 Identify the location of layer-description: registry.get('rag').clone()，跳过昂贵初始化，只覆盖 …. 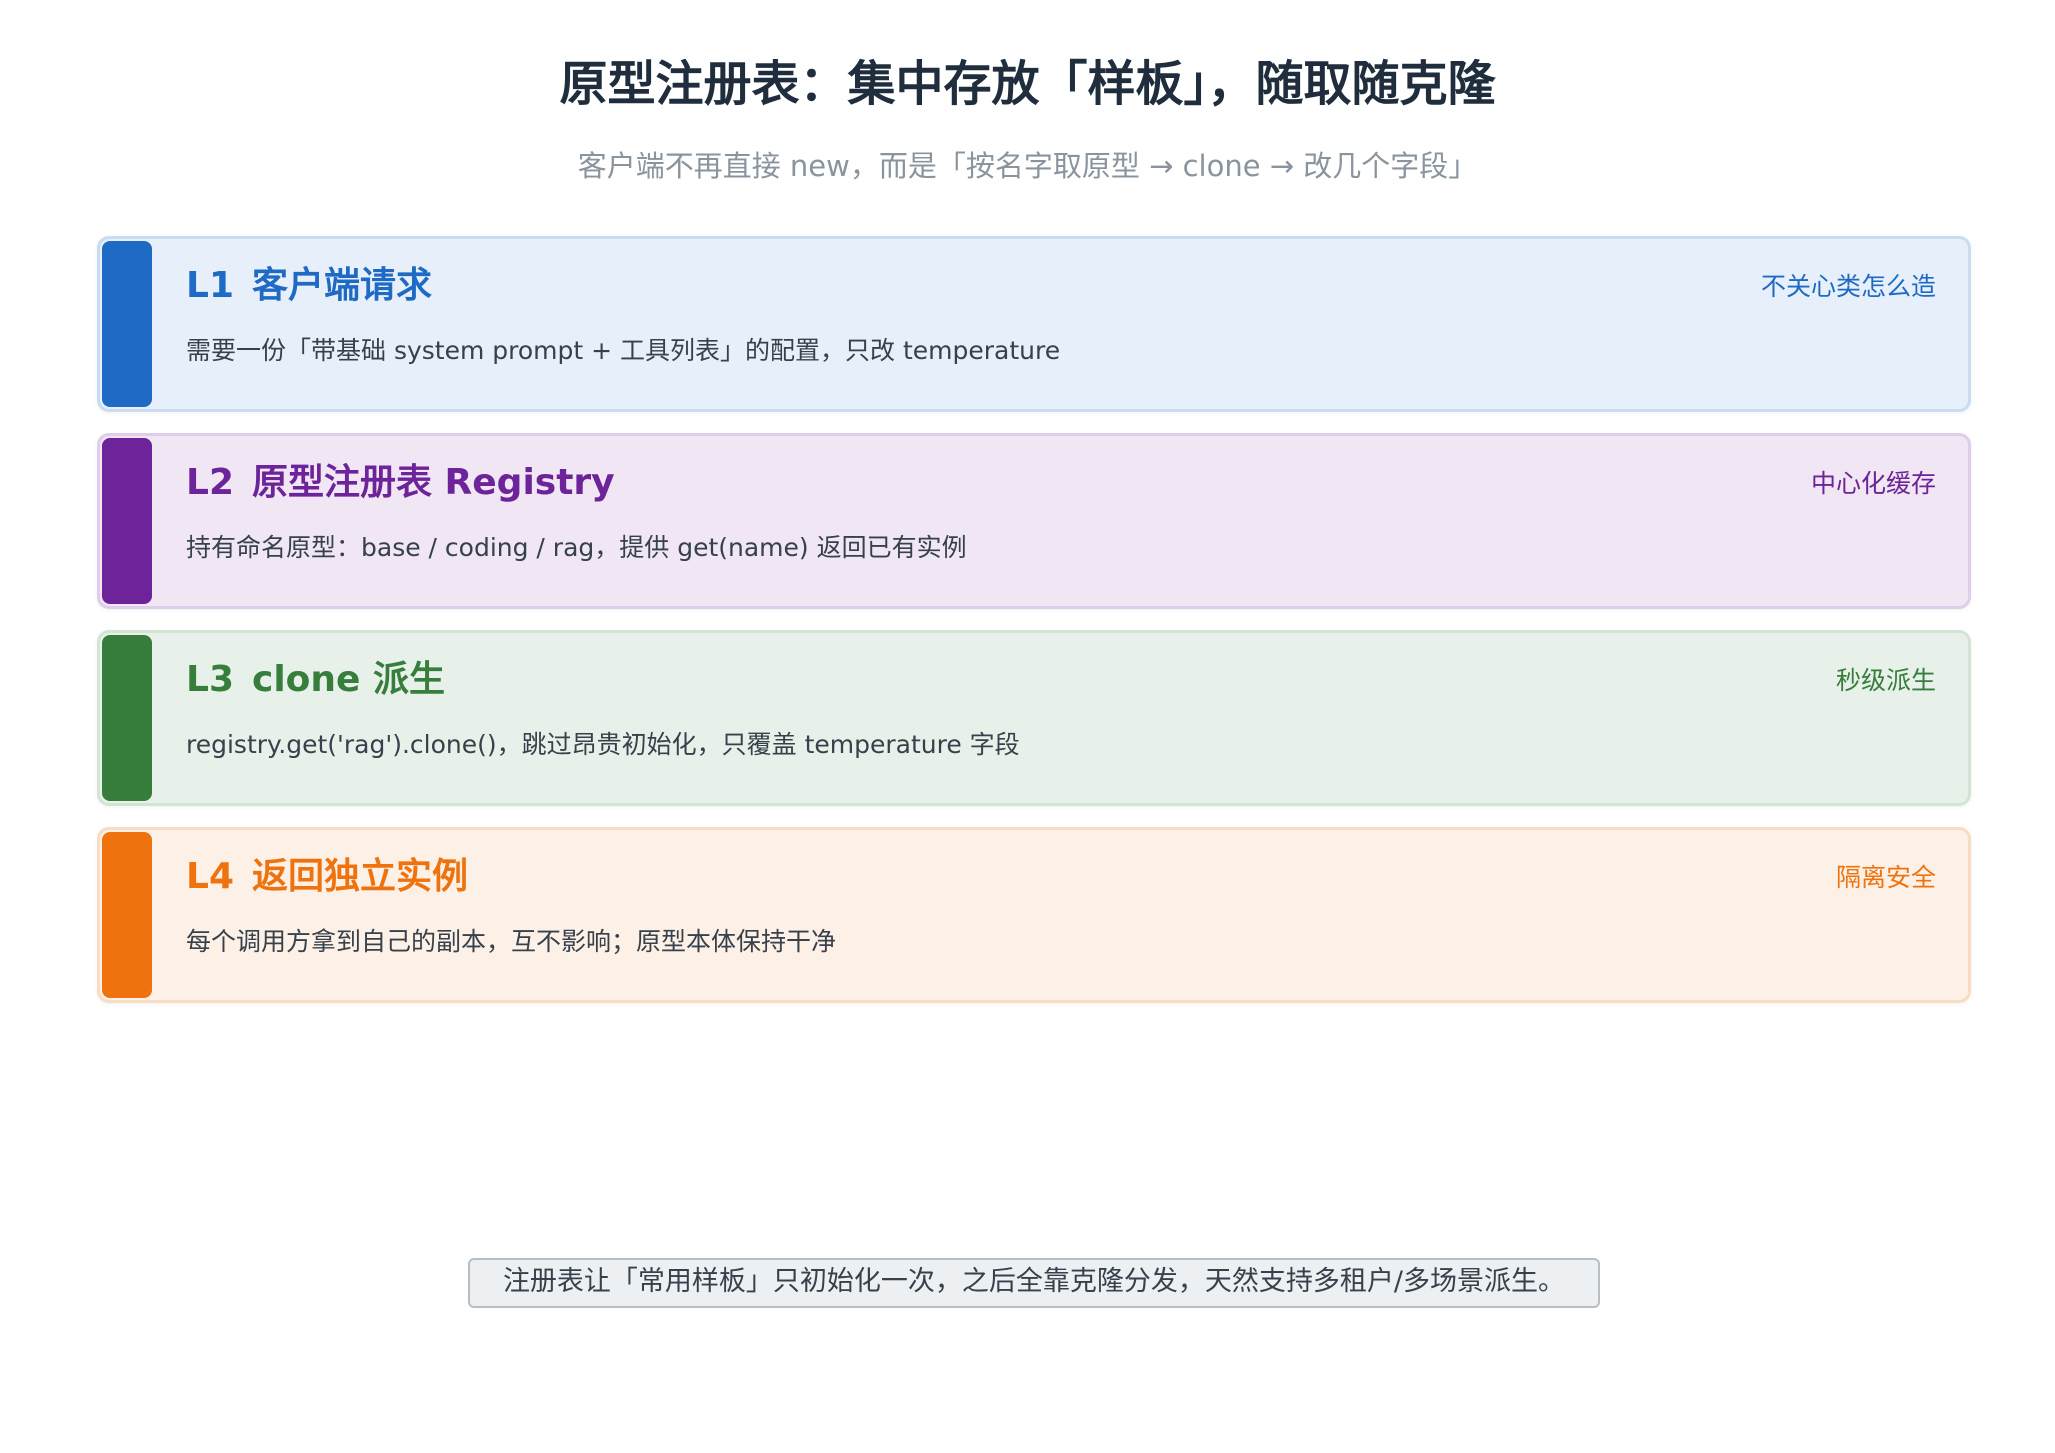
(603, 744).